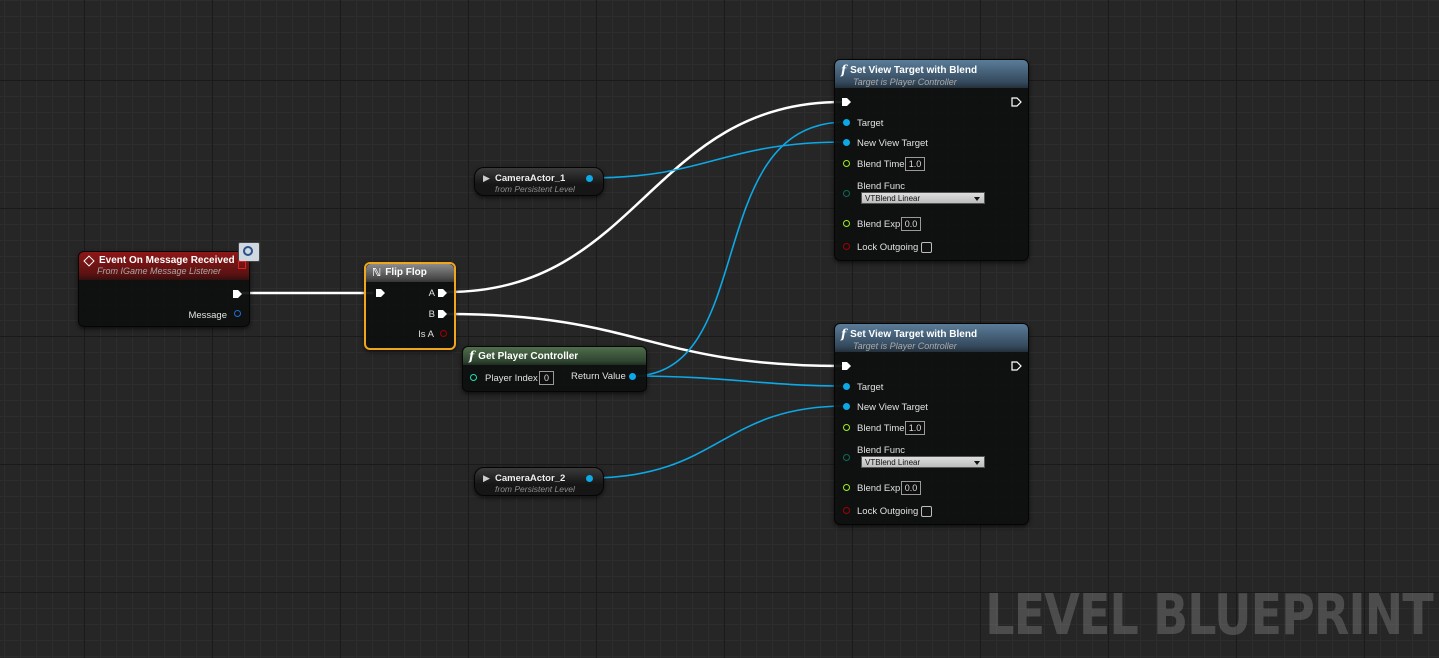 This screenshot has width=1439, height=658. I want to click on svt1-blend-exp-input: 0.0, so click(911, 224).